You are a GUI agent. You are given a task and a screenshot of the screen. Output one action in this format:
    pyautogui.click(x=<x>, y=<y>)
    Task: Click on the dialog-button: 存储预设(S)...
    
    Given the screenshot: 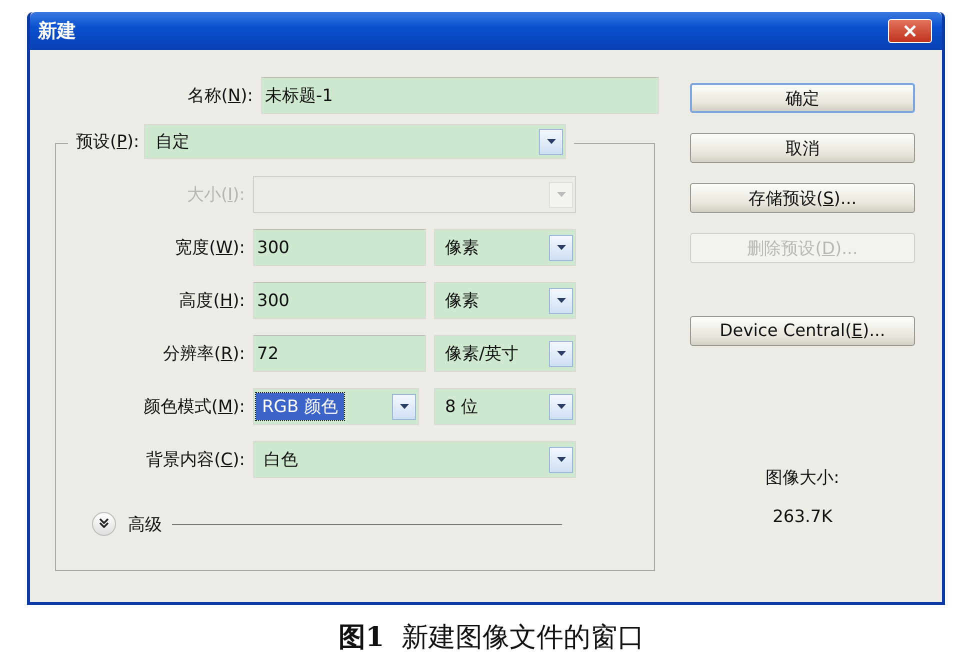 What is the action you would take?
    pyautogui.click(x=802, y=198)
    